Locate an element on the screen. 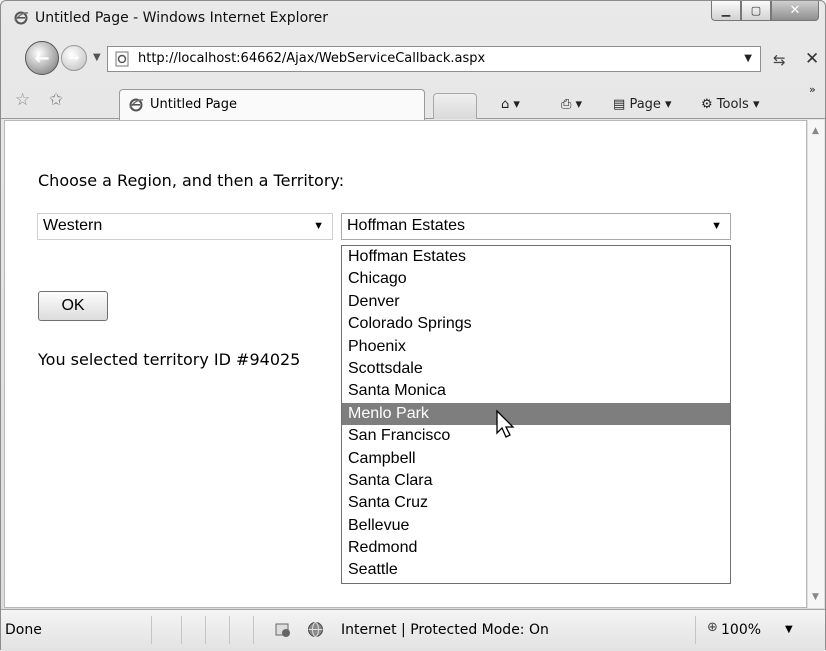 Image resolution: width=826 pixels, height=651 pixels. forward-arrow-icon: → is located at coordinates (74, 58).